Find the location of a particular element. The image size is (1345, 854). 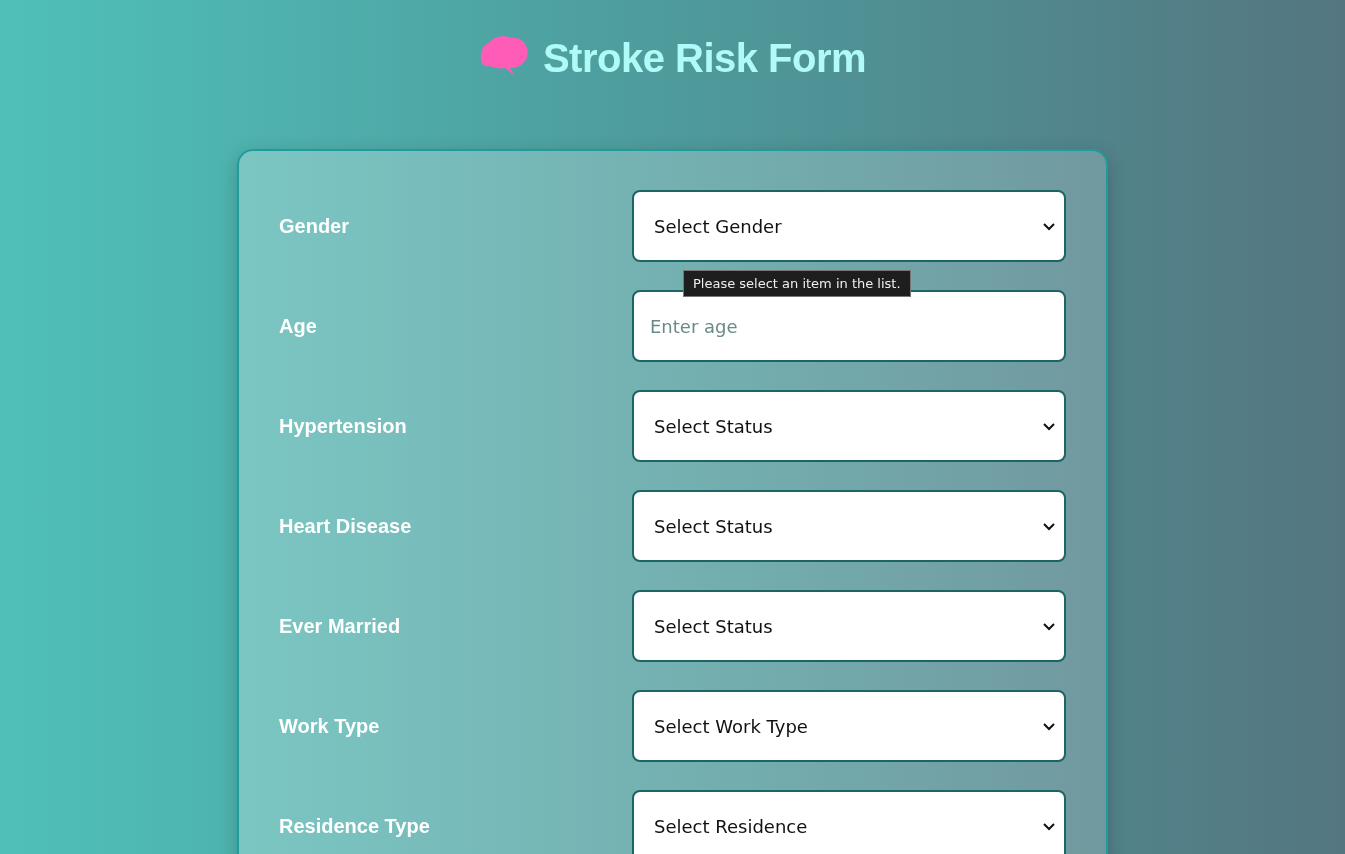

page-title: Stroke Risk Form is located at coordinates (704, 58).